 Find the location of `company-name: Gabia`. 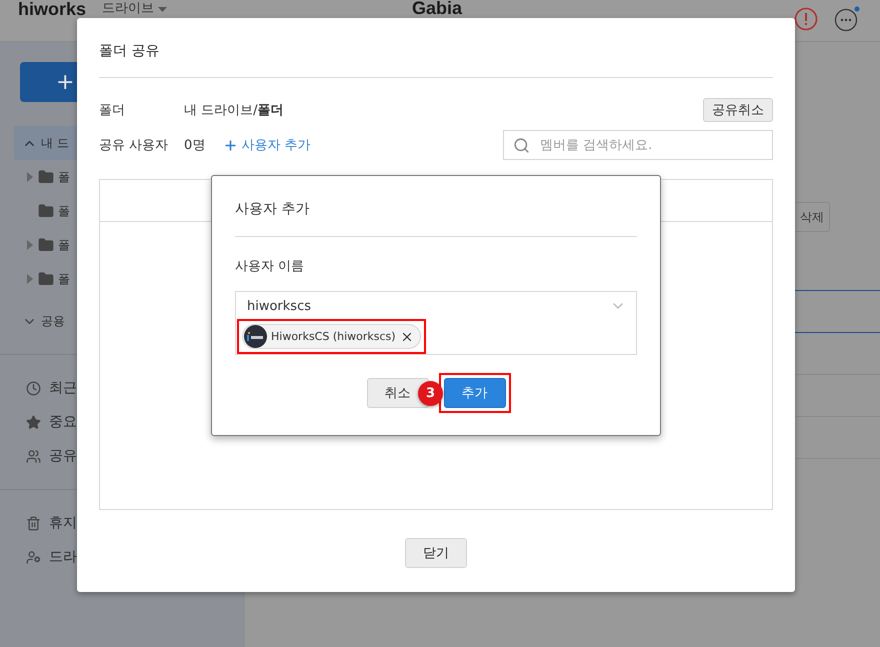

company-name: Gabia is located at coordinates (437, 8).